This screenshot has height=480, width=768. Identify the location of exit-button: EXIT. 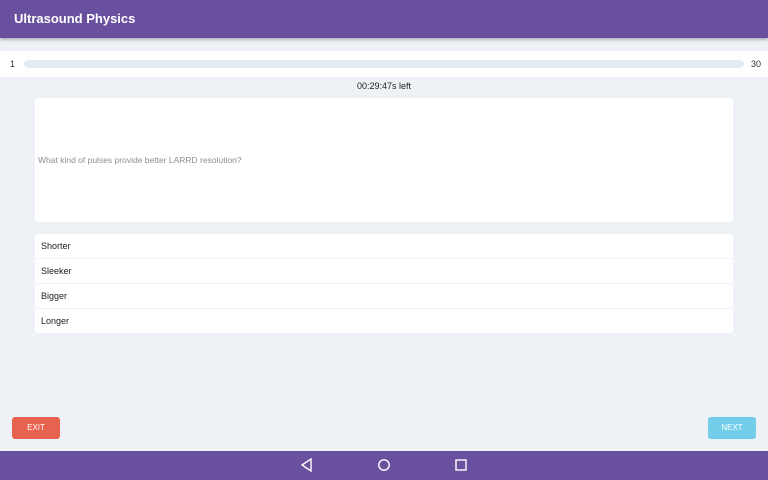
(36, 428).